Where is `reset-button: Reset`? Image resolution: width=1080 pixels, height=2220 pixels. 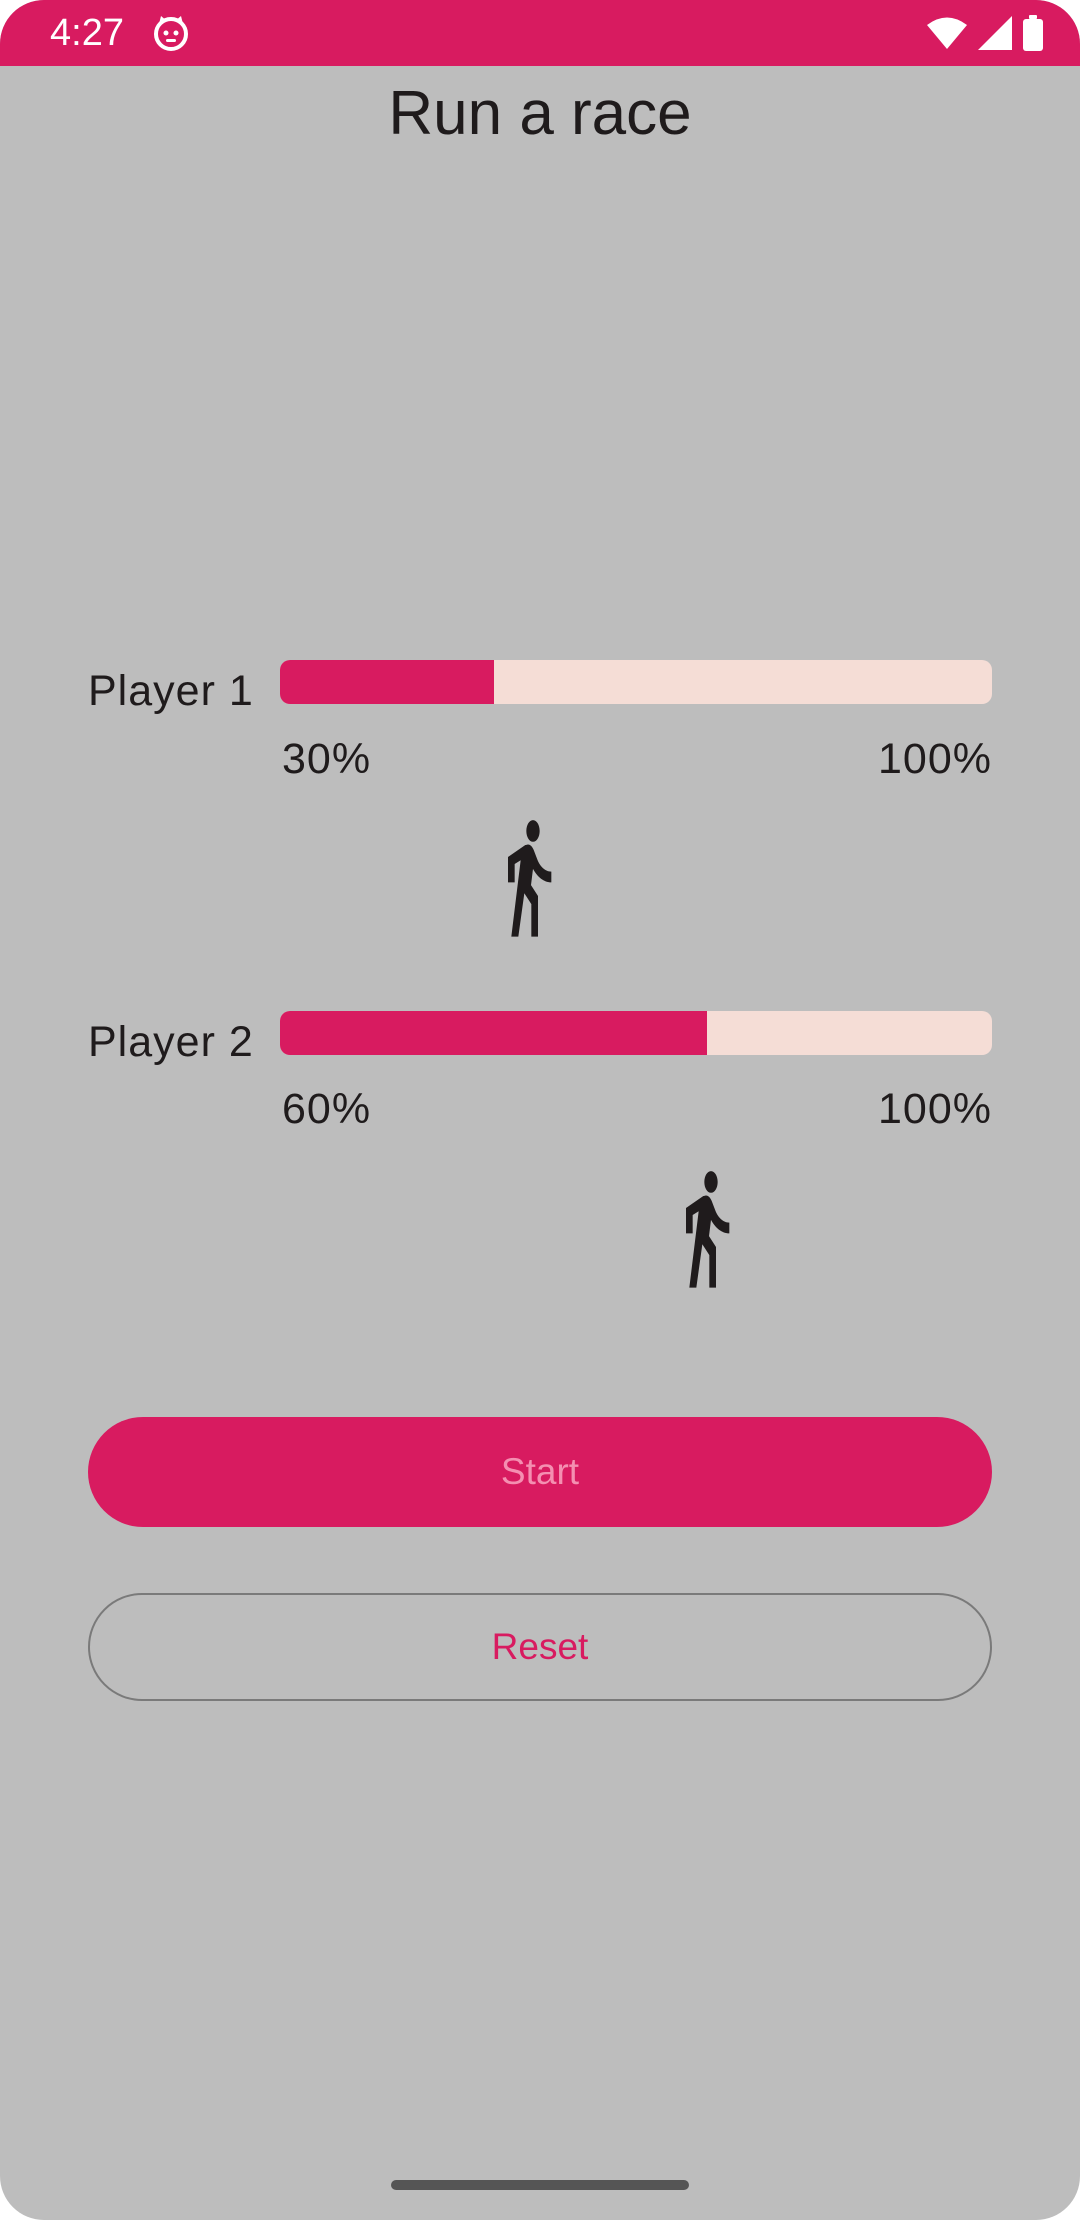 reset-button: Reset is located at coordinates (540, 1647).